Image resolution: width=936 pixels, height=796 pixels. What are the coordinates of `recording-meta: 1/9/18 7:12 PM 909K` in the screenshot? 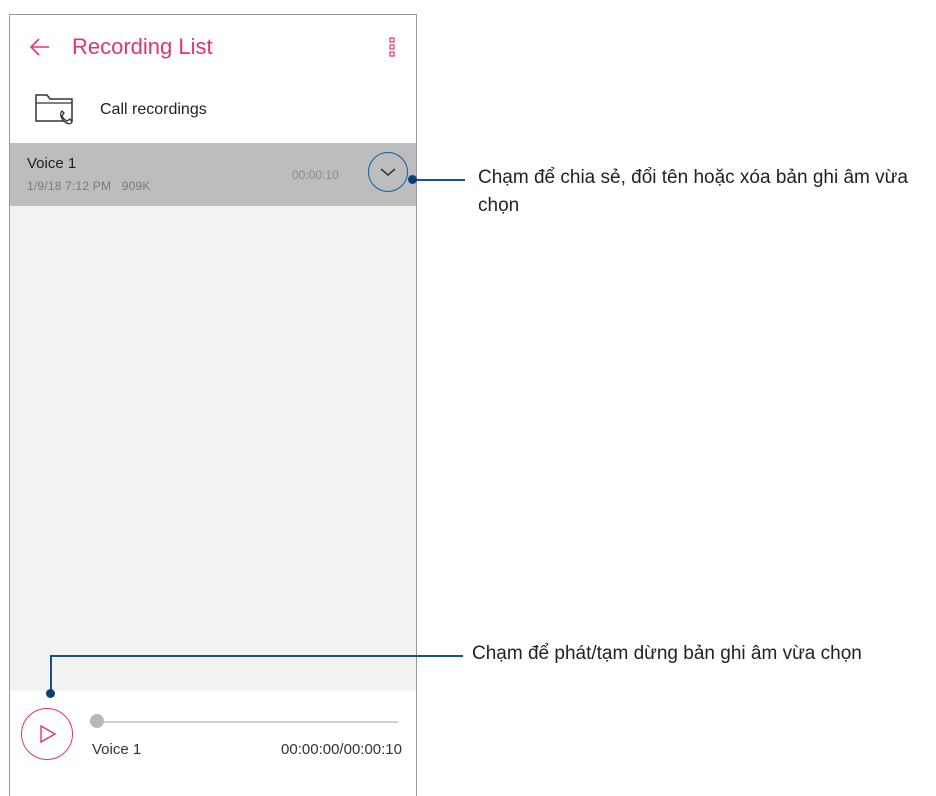 It's located at (89, 186).